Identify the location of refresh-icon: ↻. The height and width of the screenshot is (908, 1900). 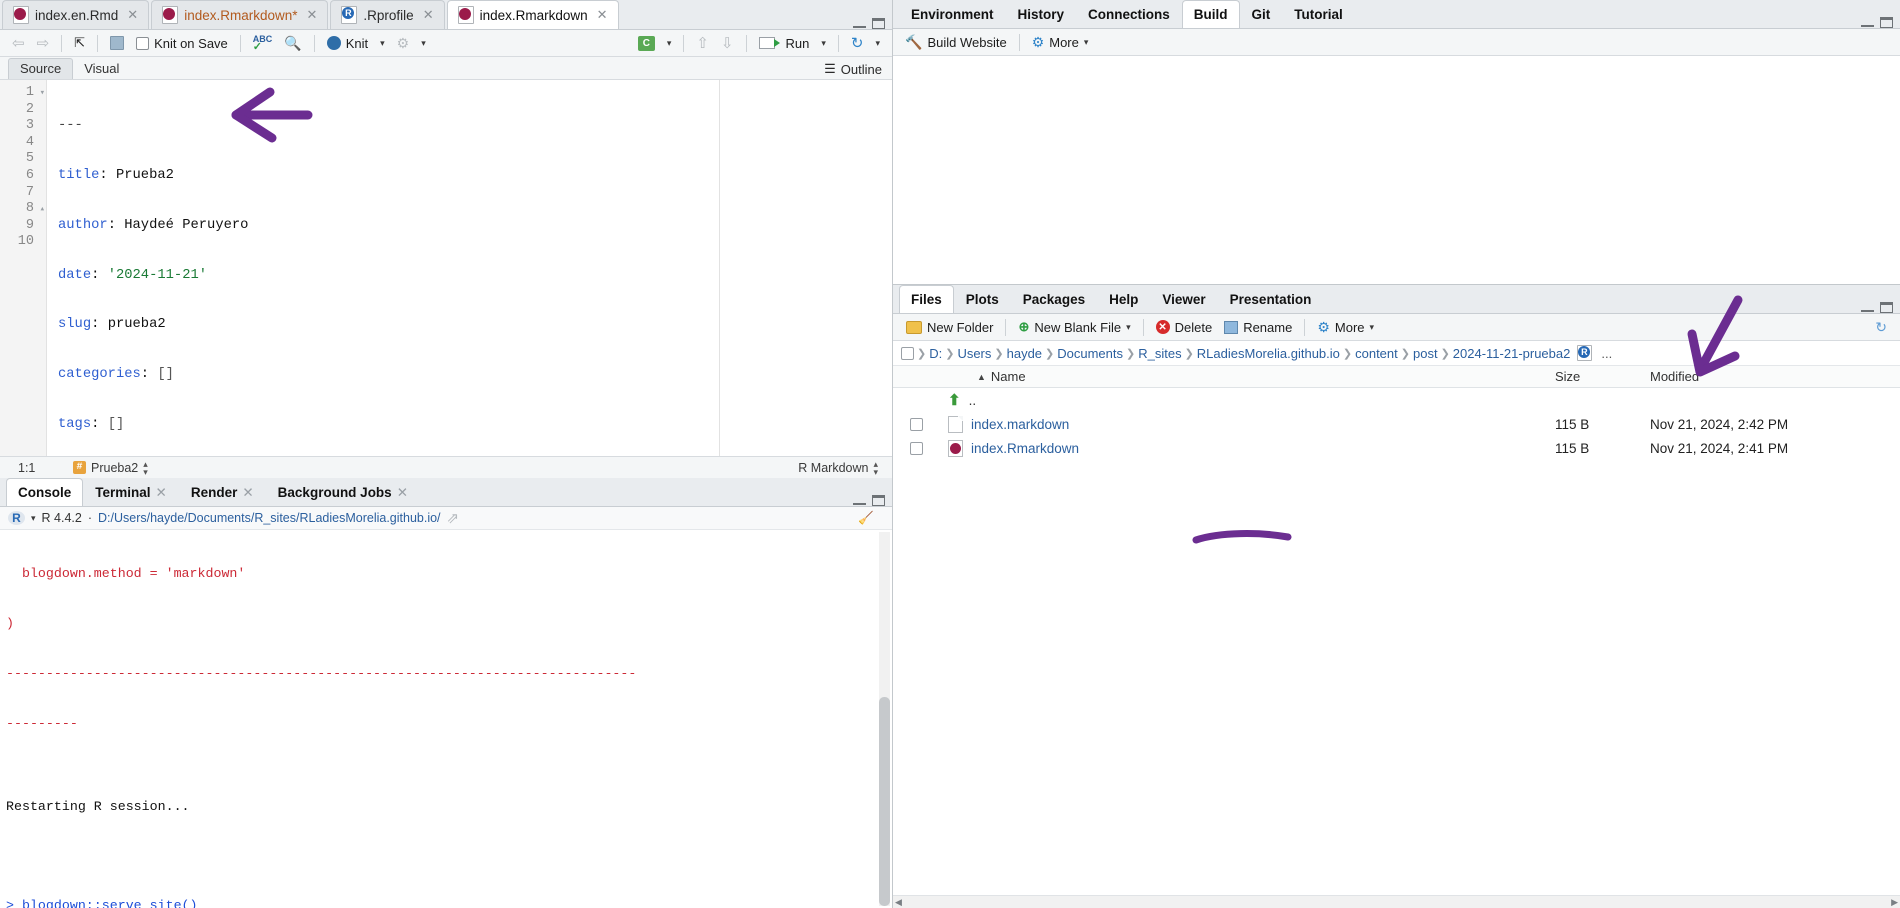
(1884, 327).